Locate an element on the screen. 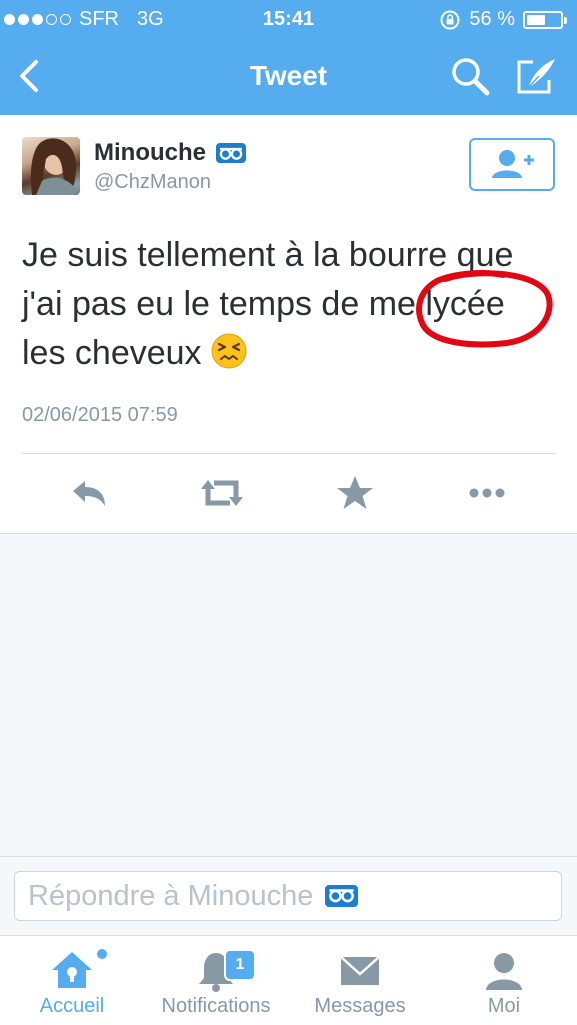 This screenshot has width=577, height=1025. compose-icon is located at coordinates (536, 76).